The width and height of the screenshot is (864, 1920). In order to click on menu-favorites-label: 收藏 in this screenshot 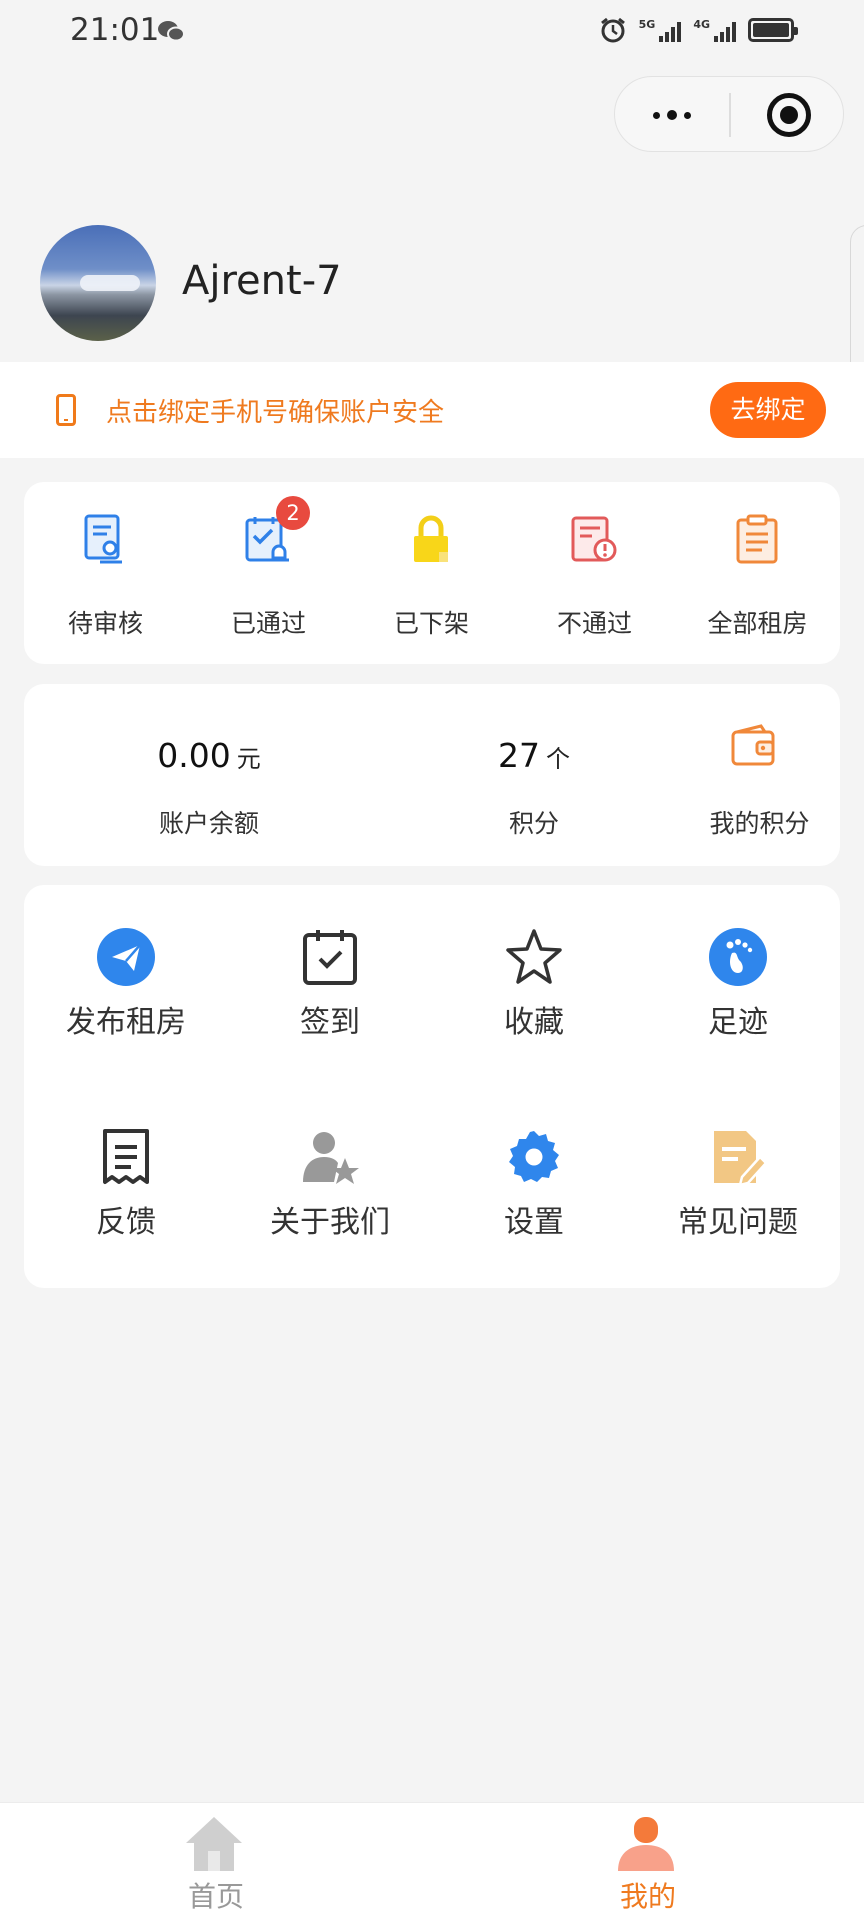, I will do `click(534, 1022)`.